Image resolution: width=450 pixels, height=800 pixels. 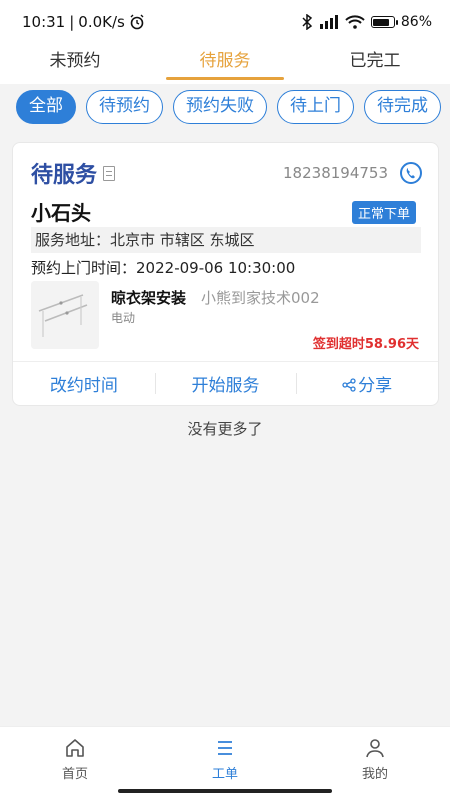 I want to click on appointment-value: 2022-09-06 10:30:00, so click(x=216, y=268).